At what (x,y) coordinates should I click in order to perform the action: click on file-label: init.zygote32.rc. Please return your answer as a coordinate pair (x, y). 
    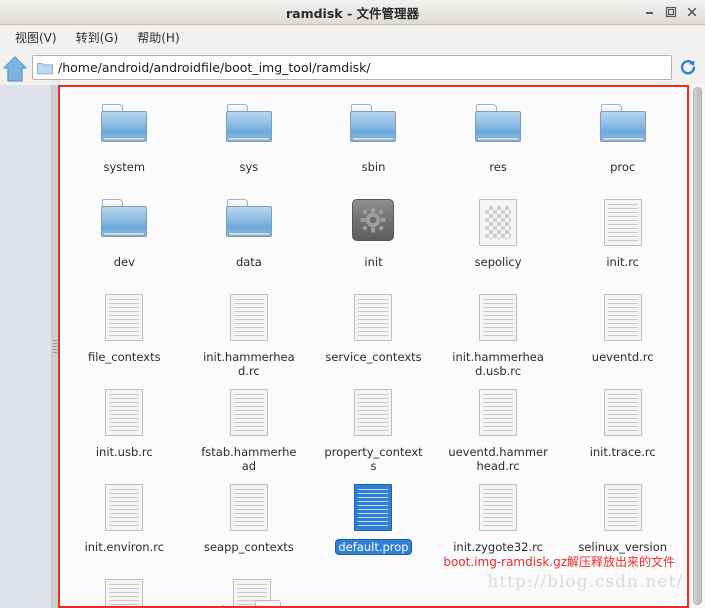
    Looking at the image, I should click on (498, 547).